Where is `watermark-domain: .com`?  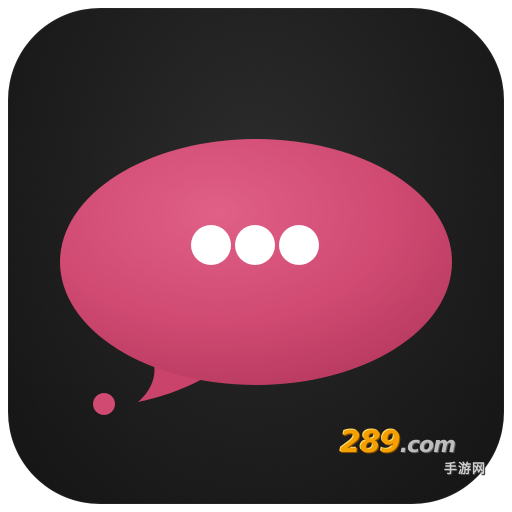 watermark-domain: .com is located at coordinates (427, 445).